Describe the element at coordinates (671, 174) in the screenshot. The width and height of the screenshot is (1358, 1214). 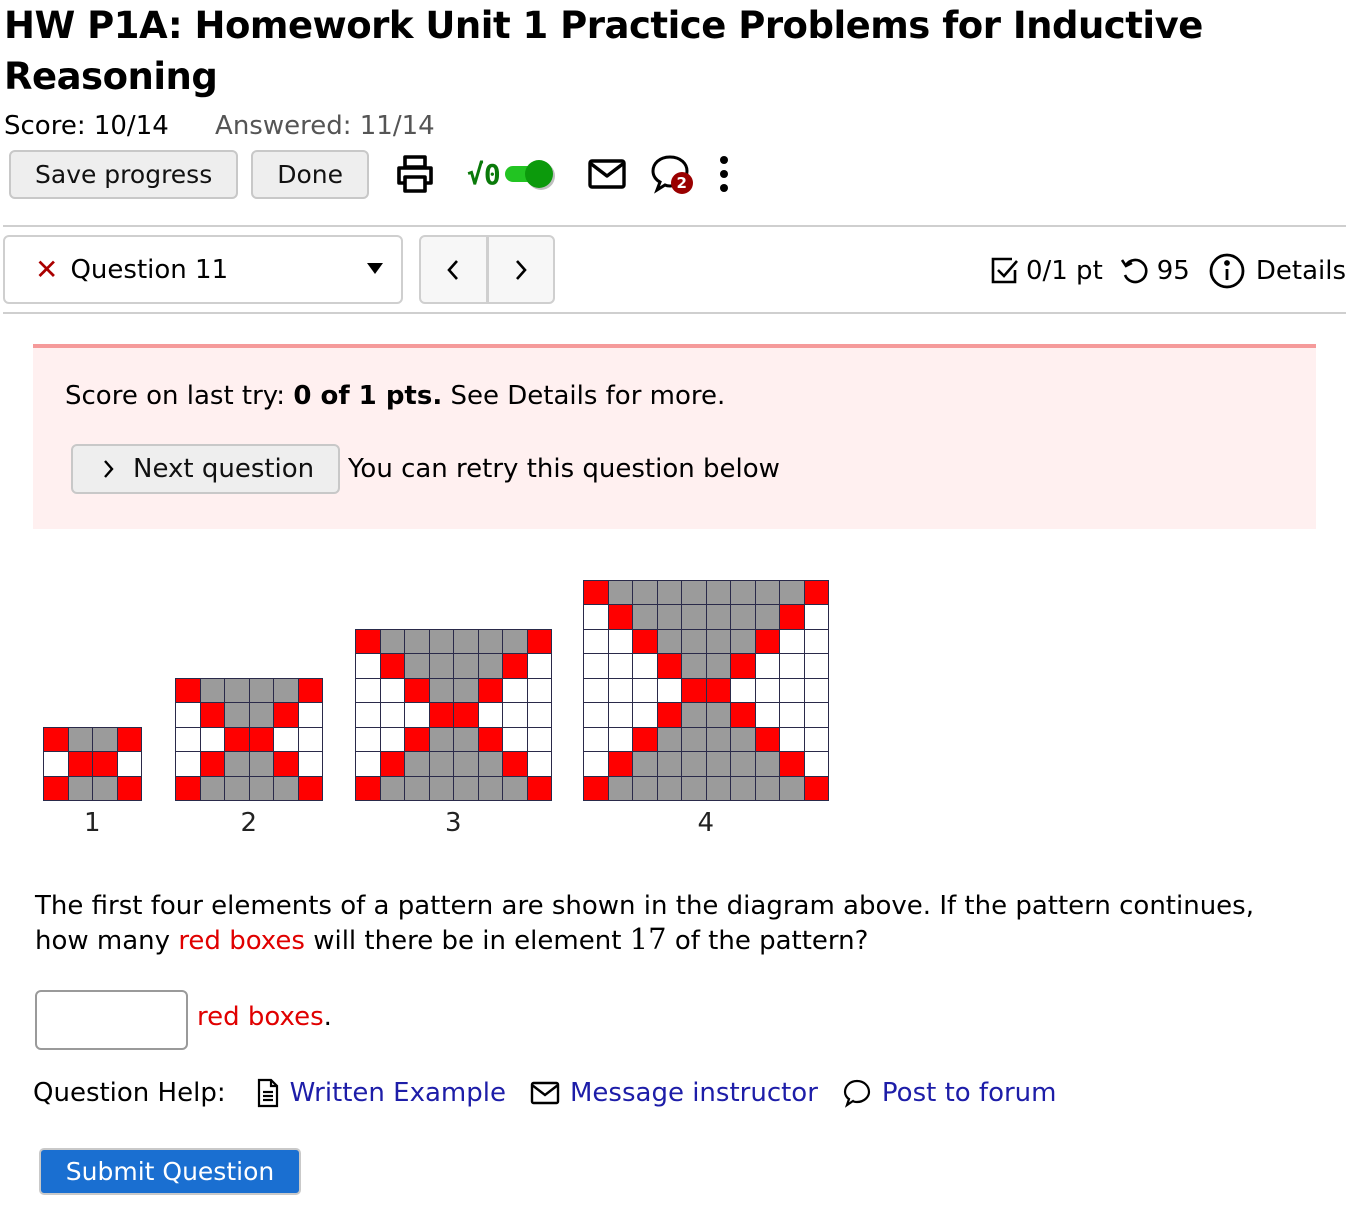
I see `chat-notifications-icon: 2` at that location.